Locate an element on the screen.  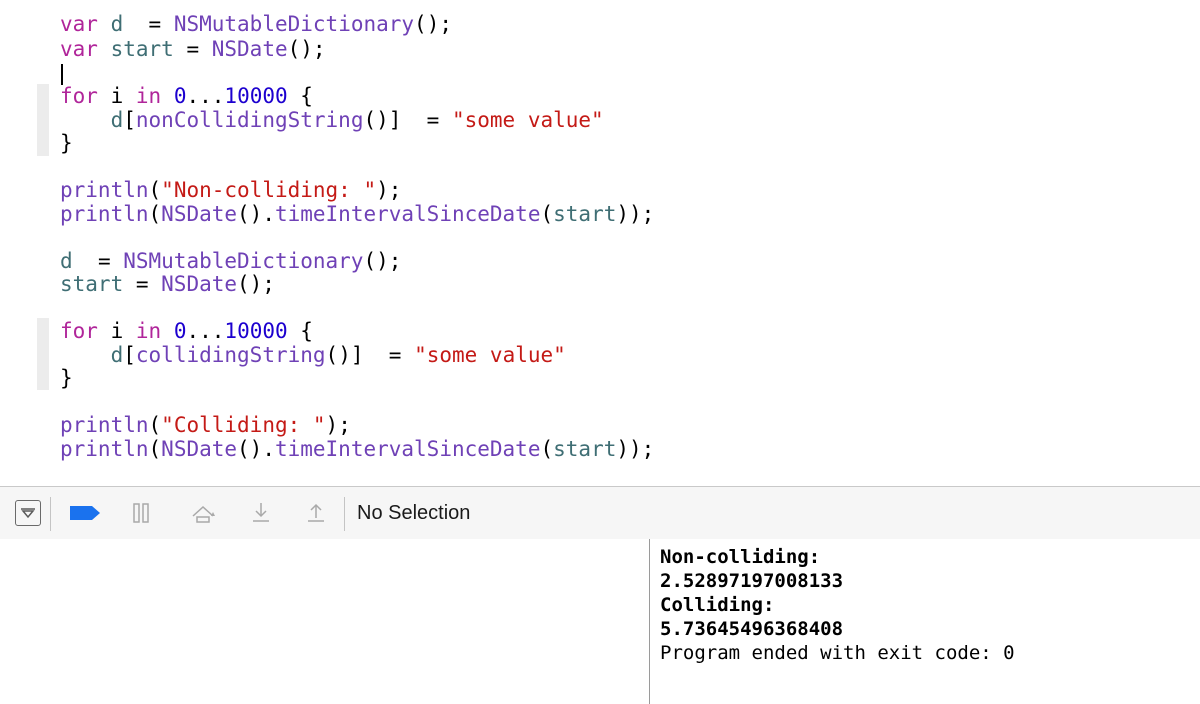
code-fold-ribbon-second-loop is located at coordinates (43, 354).